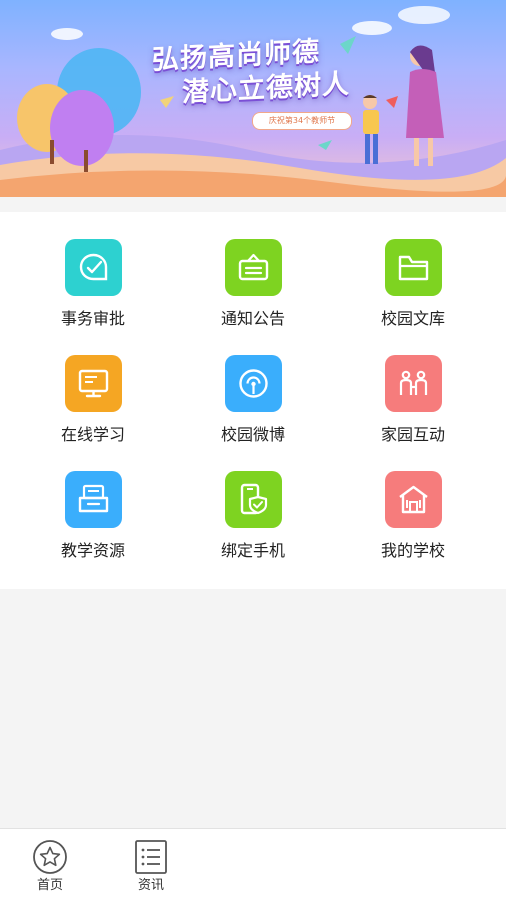  I want to click on grid-item-online-learning: 在线学习, so click(93, 386).